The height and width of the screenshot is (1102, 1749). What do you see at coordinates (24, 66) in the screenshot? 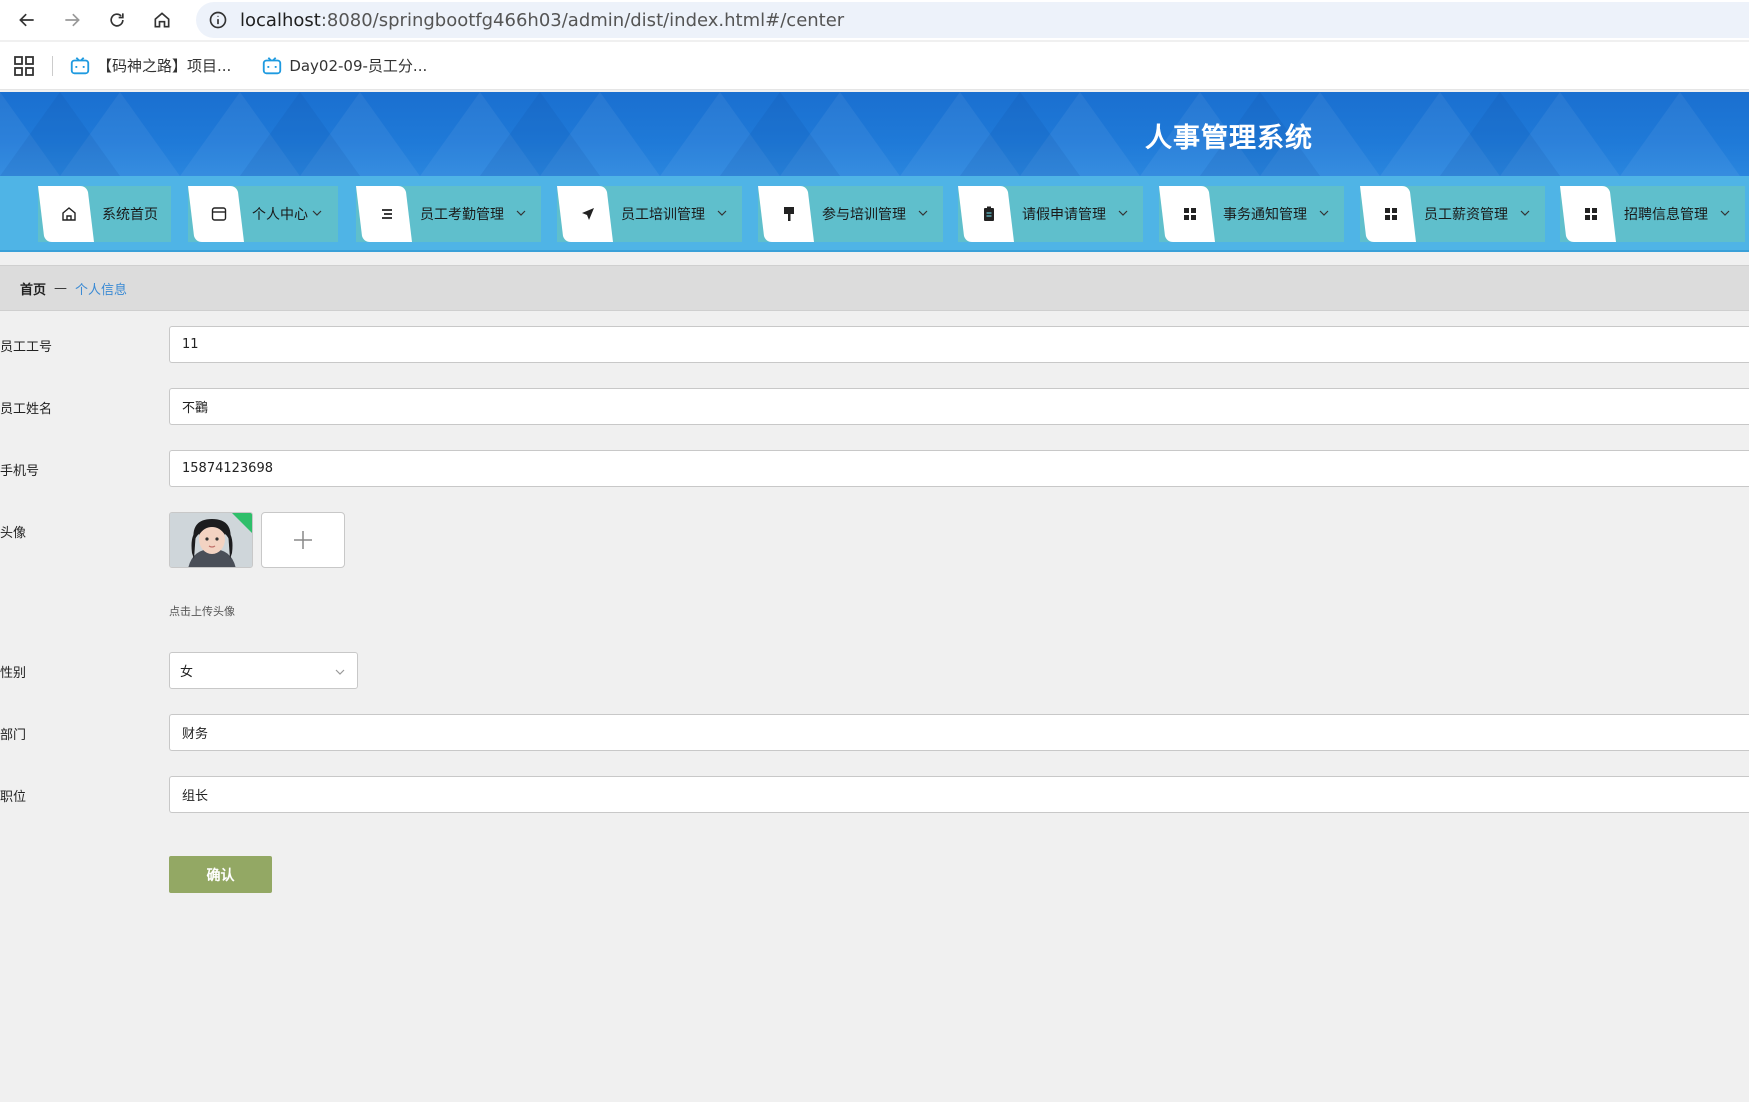
I see `apps-grid-icon` at bounding box center [24, 66].